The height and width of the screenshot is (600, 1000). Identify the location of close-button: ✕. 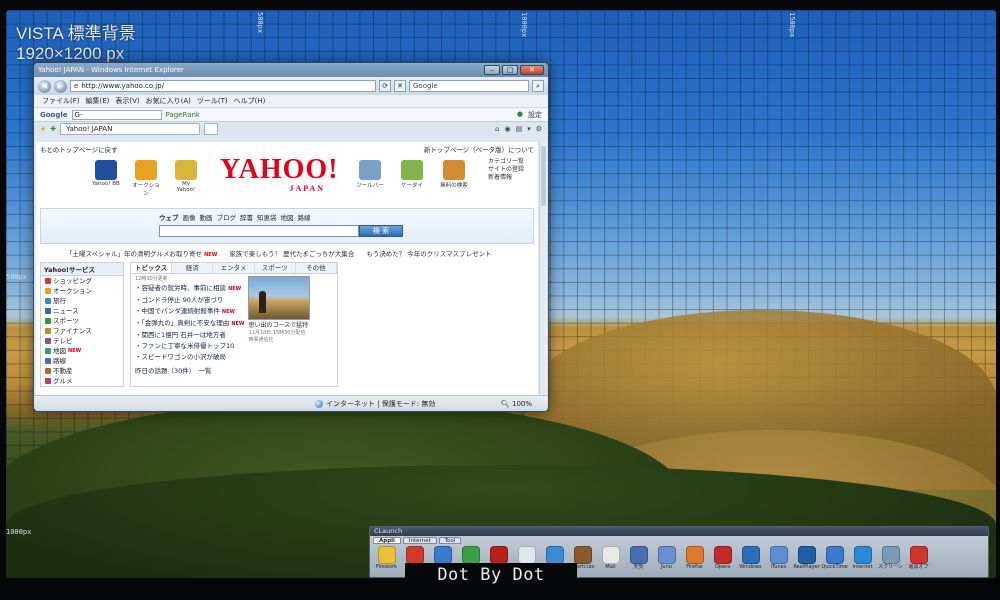
(532, 70).